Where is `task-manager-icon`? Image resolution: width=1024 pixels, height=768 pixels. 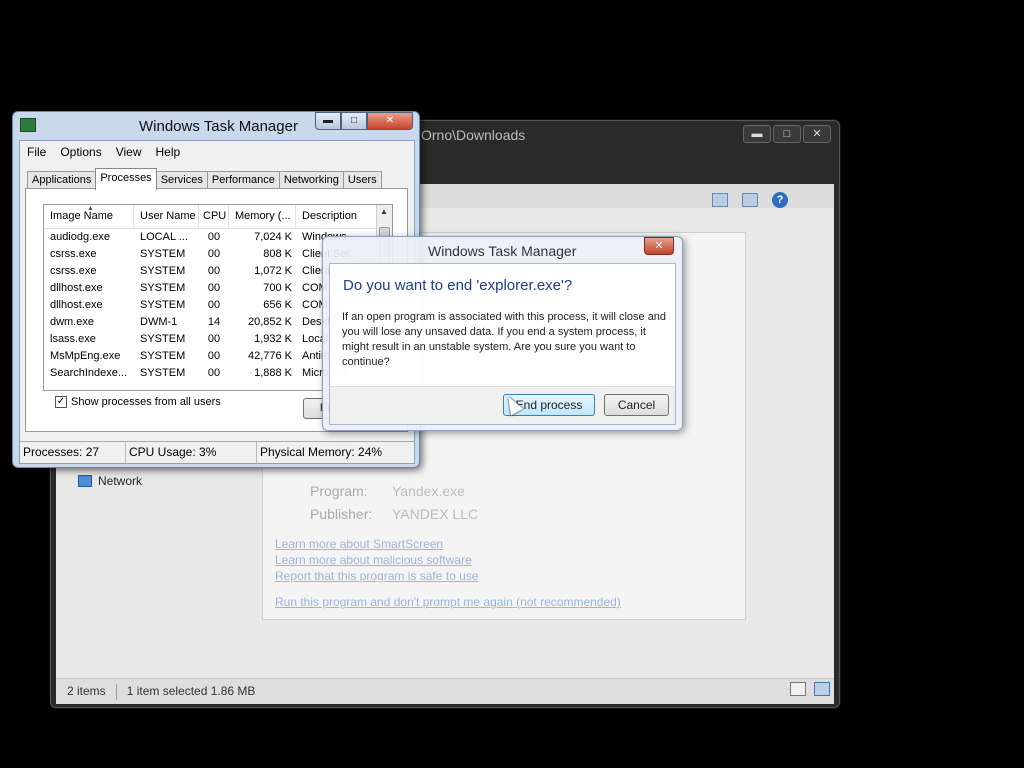 task-manager-icon is located at coordinates (28, 125).